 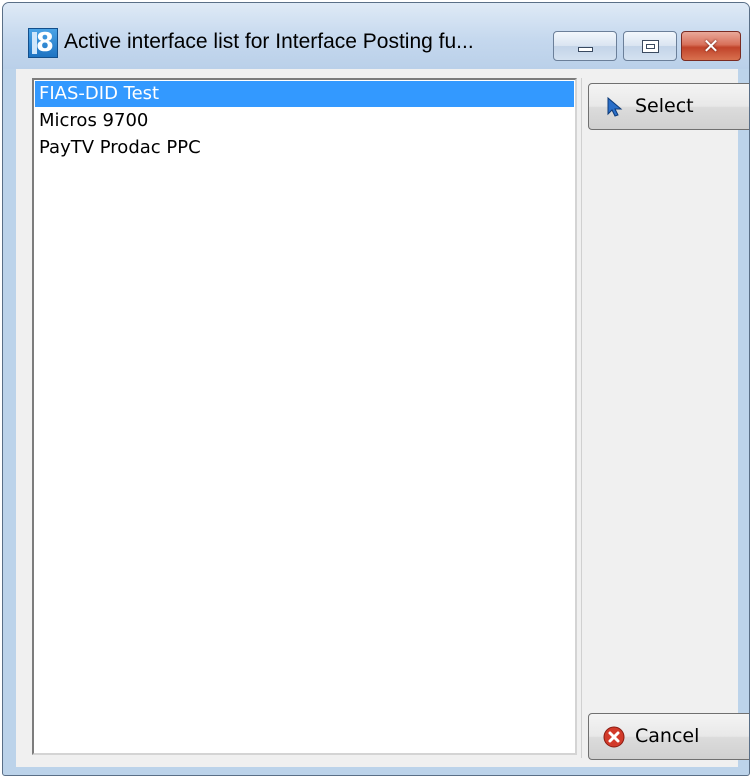 I want to click on cancel-button-label: Cancel, so click(x=667, y=736).